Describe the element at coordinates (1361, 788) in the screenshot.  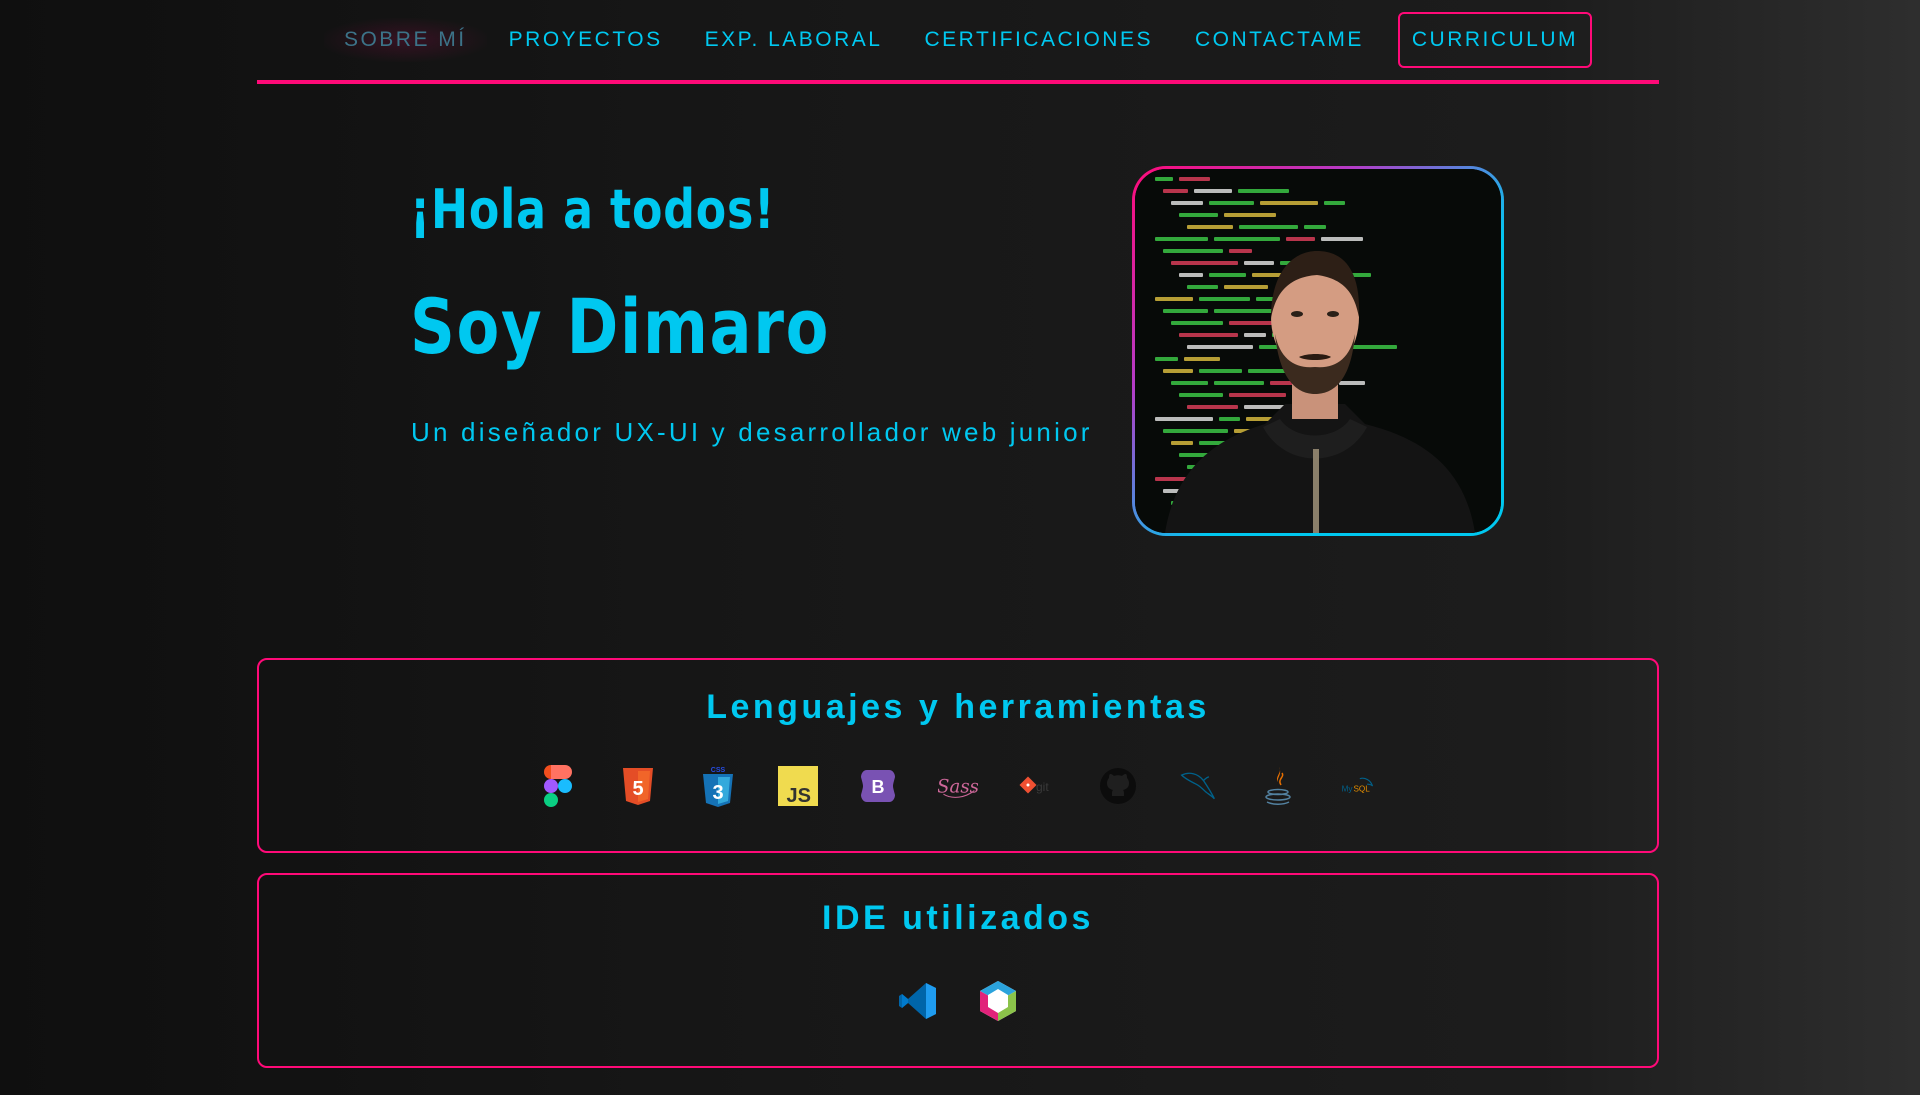
I see `svg-text: SQL` at that location.